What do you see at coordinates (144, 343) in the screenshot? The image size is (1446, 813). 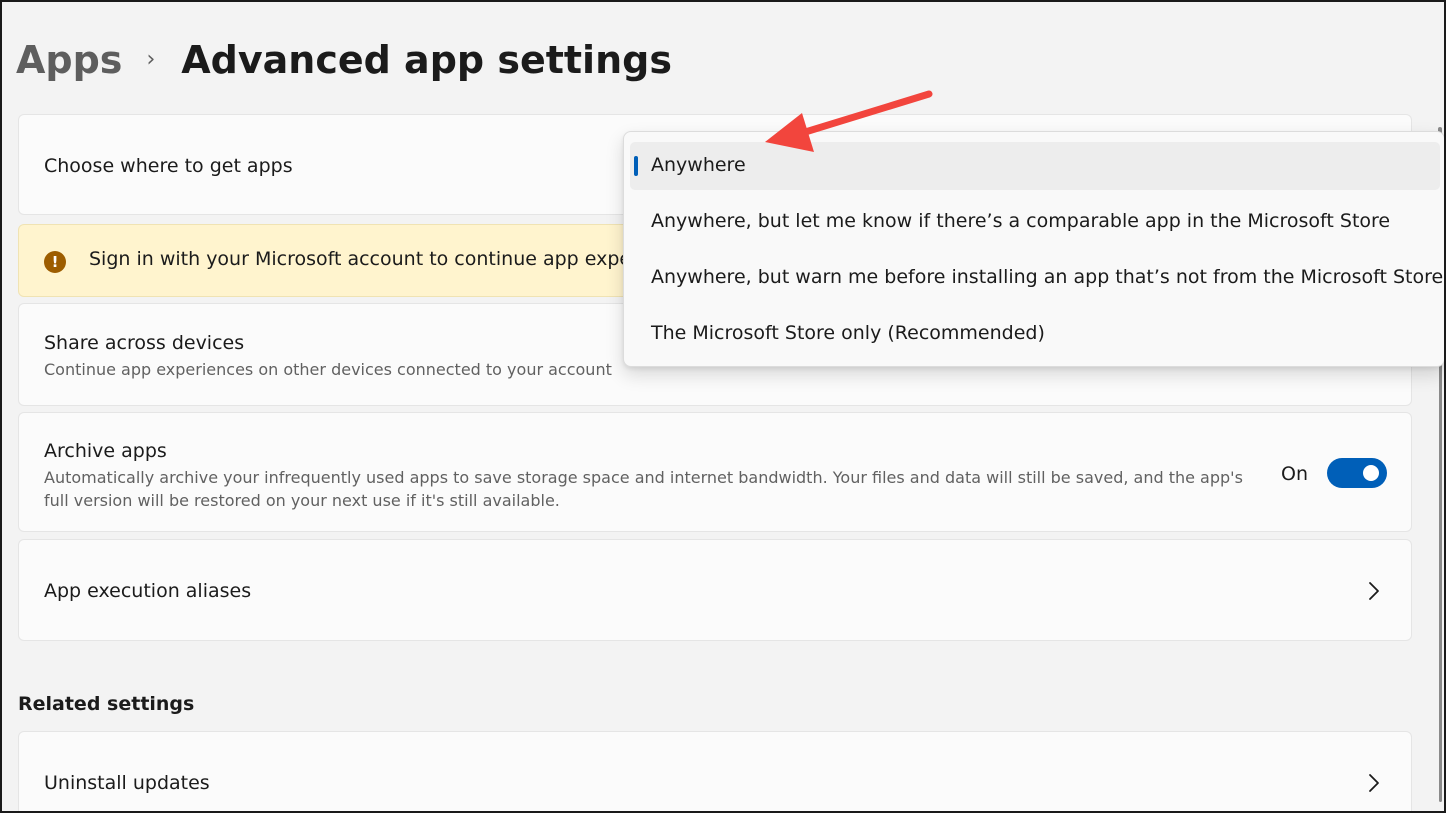 I see `share-title: Share across devices` at bounding box center [144, 343].